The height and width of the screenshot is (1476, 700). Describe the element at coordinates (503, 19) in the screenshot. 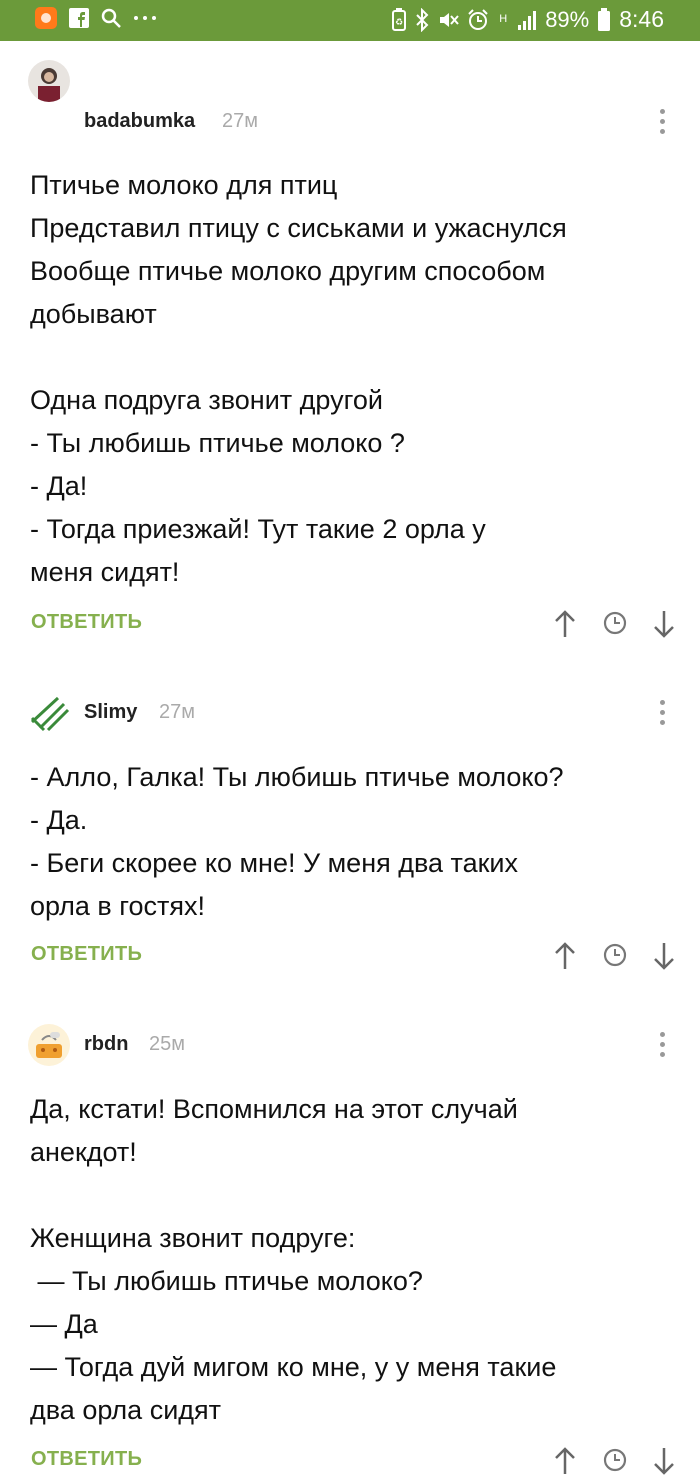

I see `network-type-icon: H` at that location.